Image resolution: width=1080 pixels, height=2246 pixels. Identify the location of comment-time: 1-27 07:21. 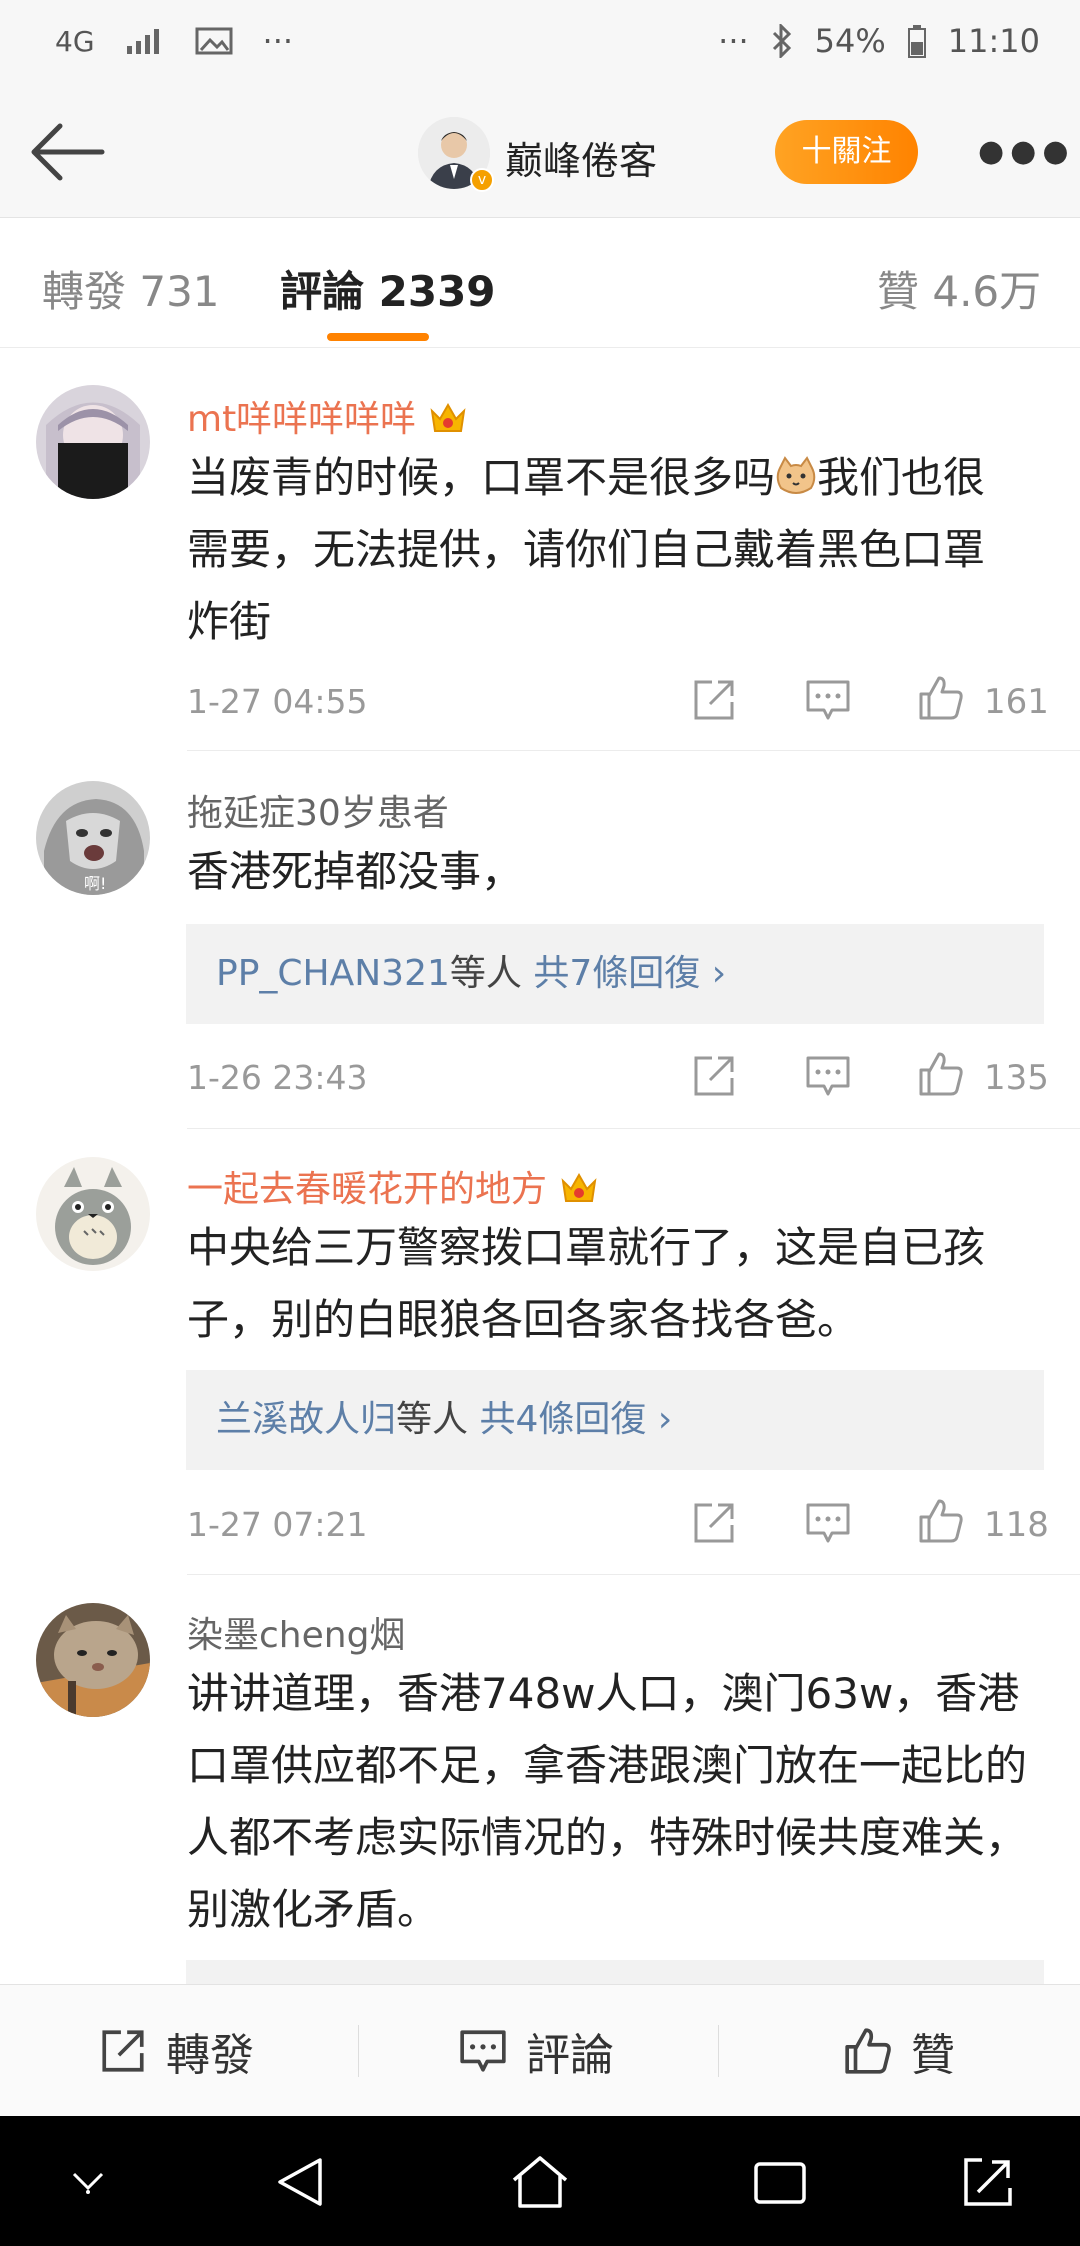
(277, 1524).